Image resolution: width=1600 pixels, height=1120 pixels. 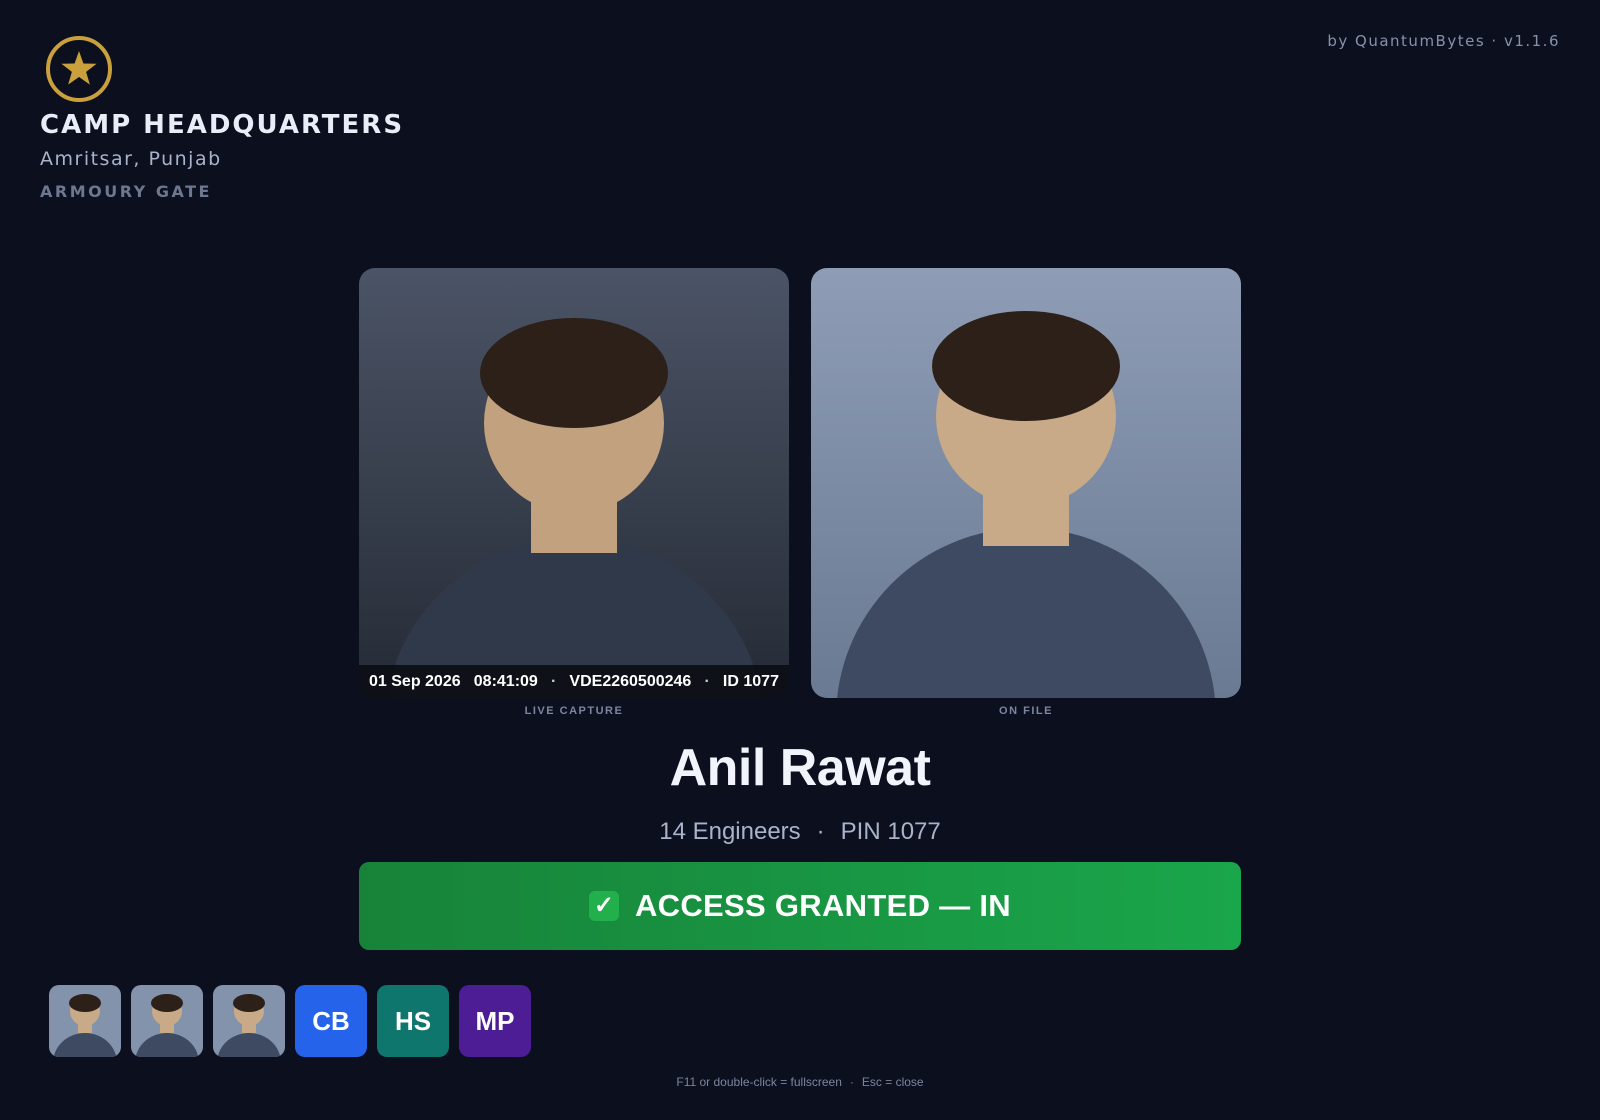 I want to click on capture-date: 01 Sep 2026, so click(x=415, y=681).